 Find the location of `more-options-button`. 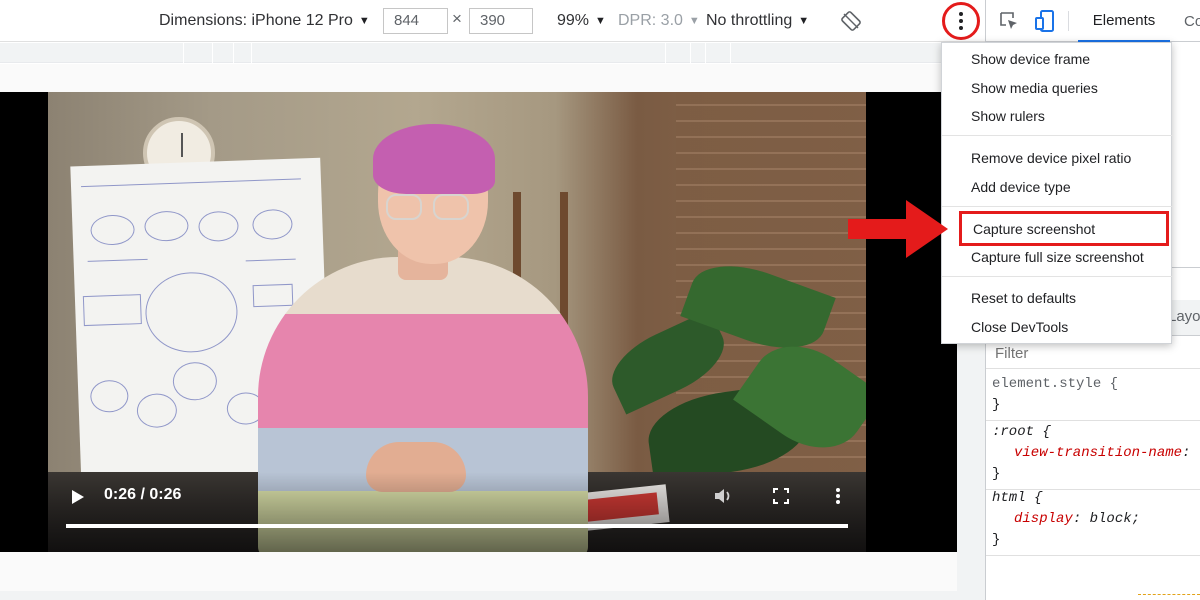

more-options-button is located at coordinates (961, 21).